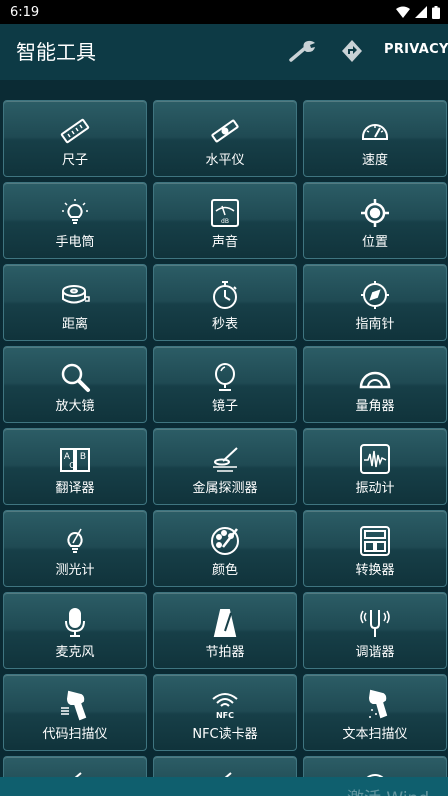  Describe the element at coordinates (375, 213) in the screenshot. I see `location-icon` at that location.